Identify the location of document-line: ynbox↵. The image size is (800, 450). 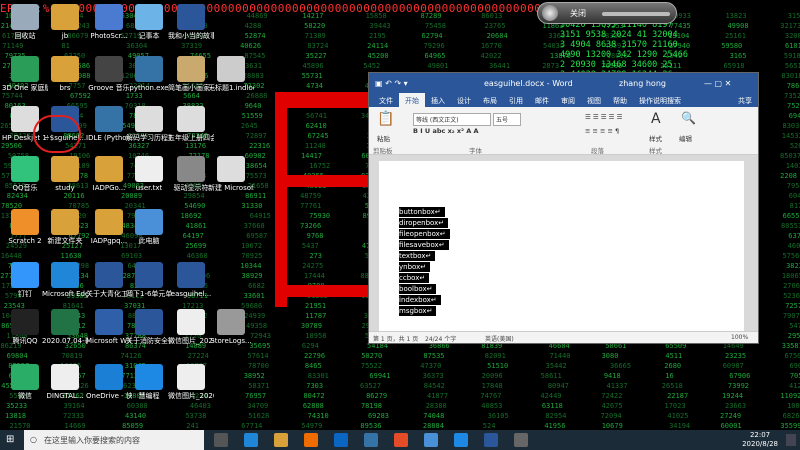
(415, 267).